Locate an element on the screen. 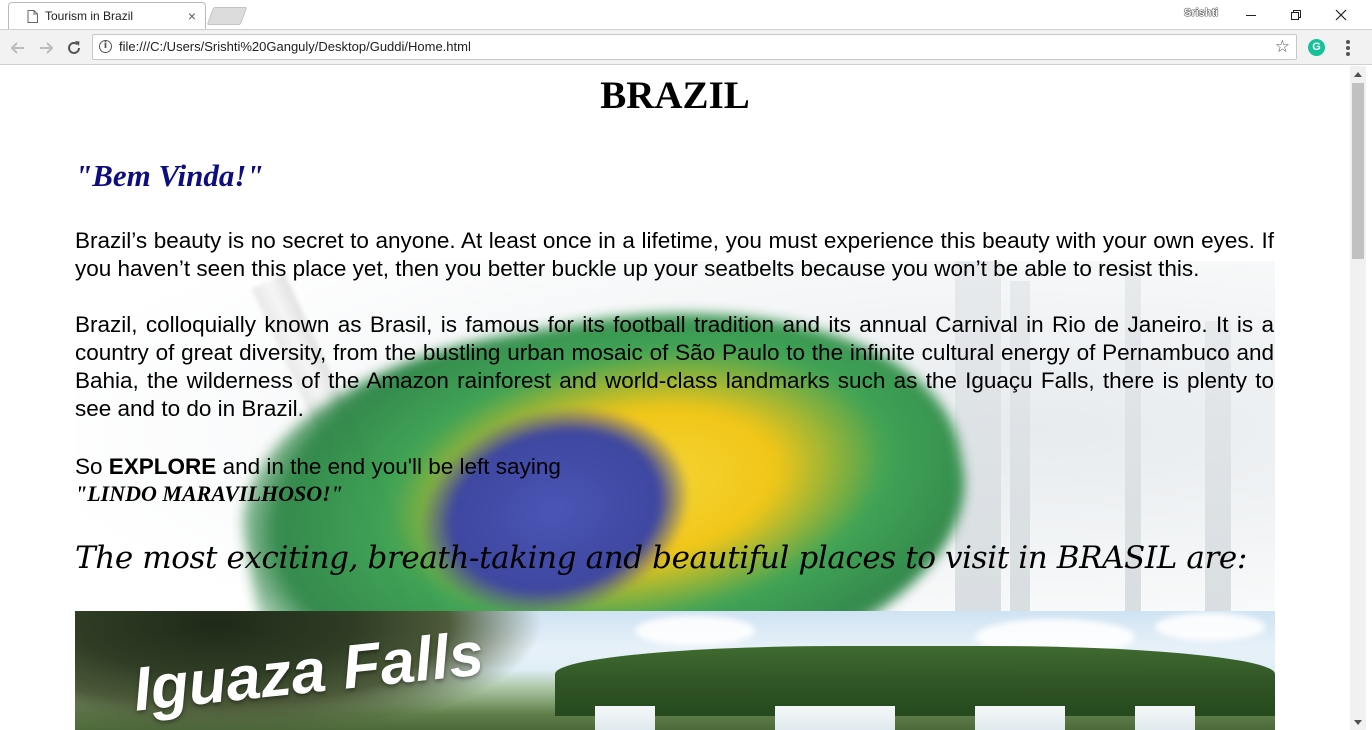 The height and width of the screenshot is (730, 1372). back-button is located at coordinates (18, 48).